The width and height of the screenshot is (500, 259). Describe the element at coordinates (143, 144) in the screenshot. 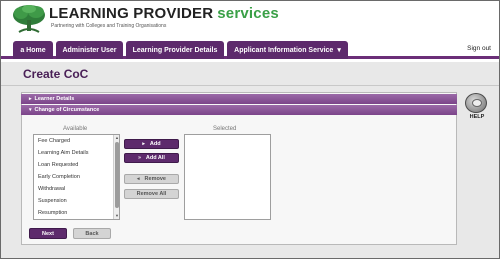

I see `arrow-right-icon: ▸` at that location.